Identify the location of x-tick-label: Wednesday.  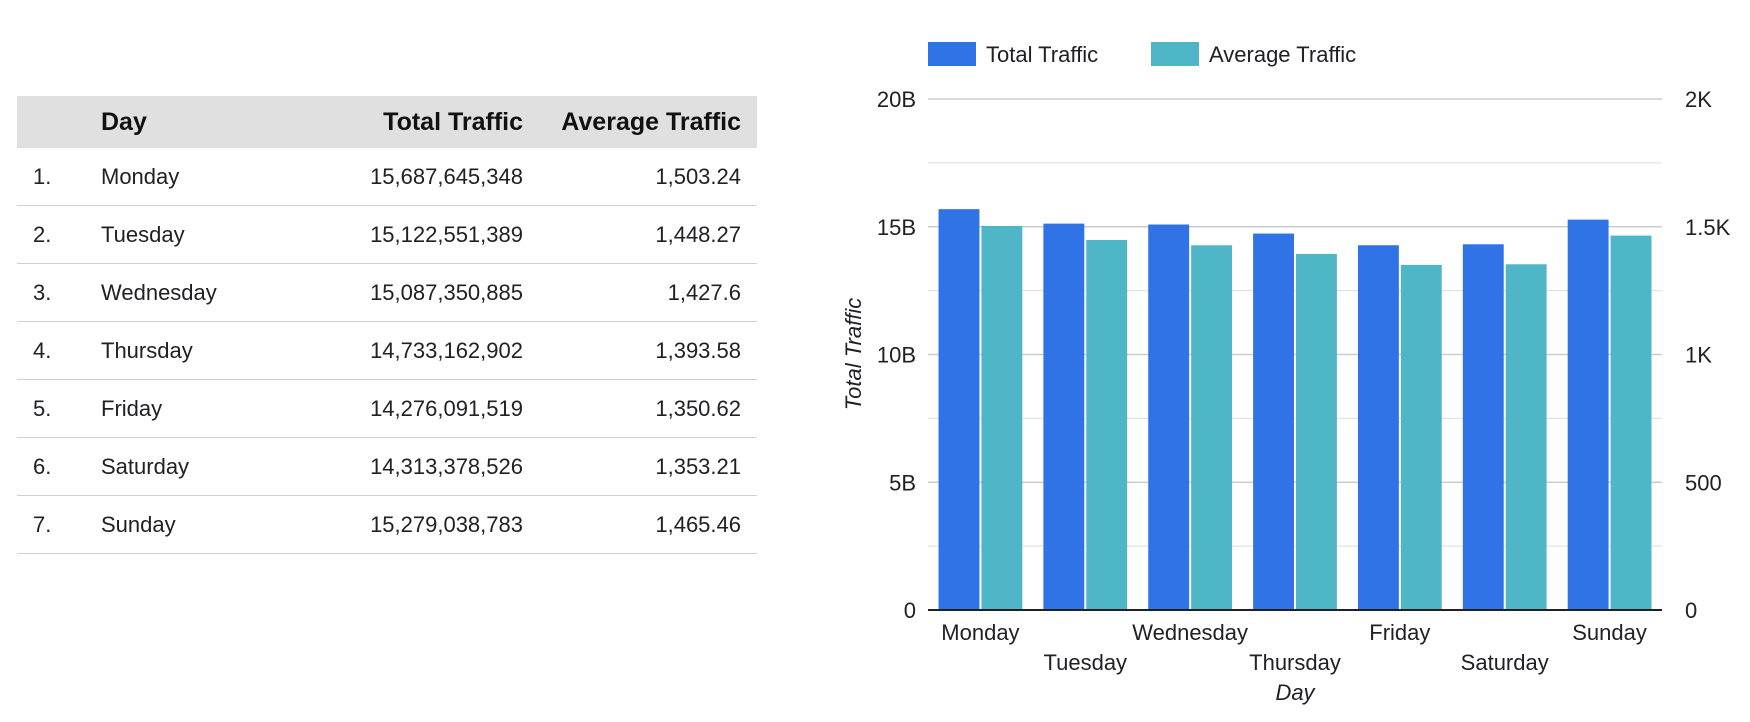
(1190, 632).